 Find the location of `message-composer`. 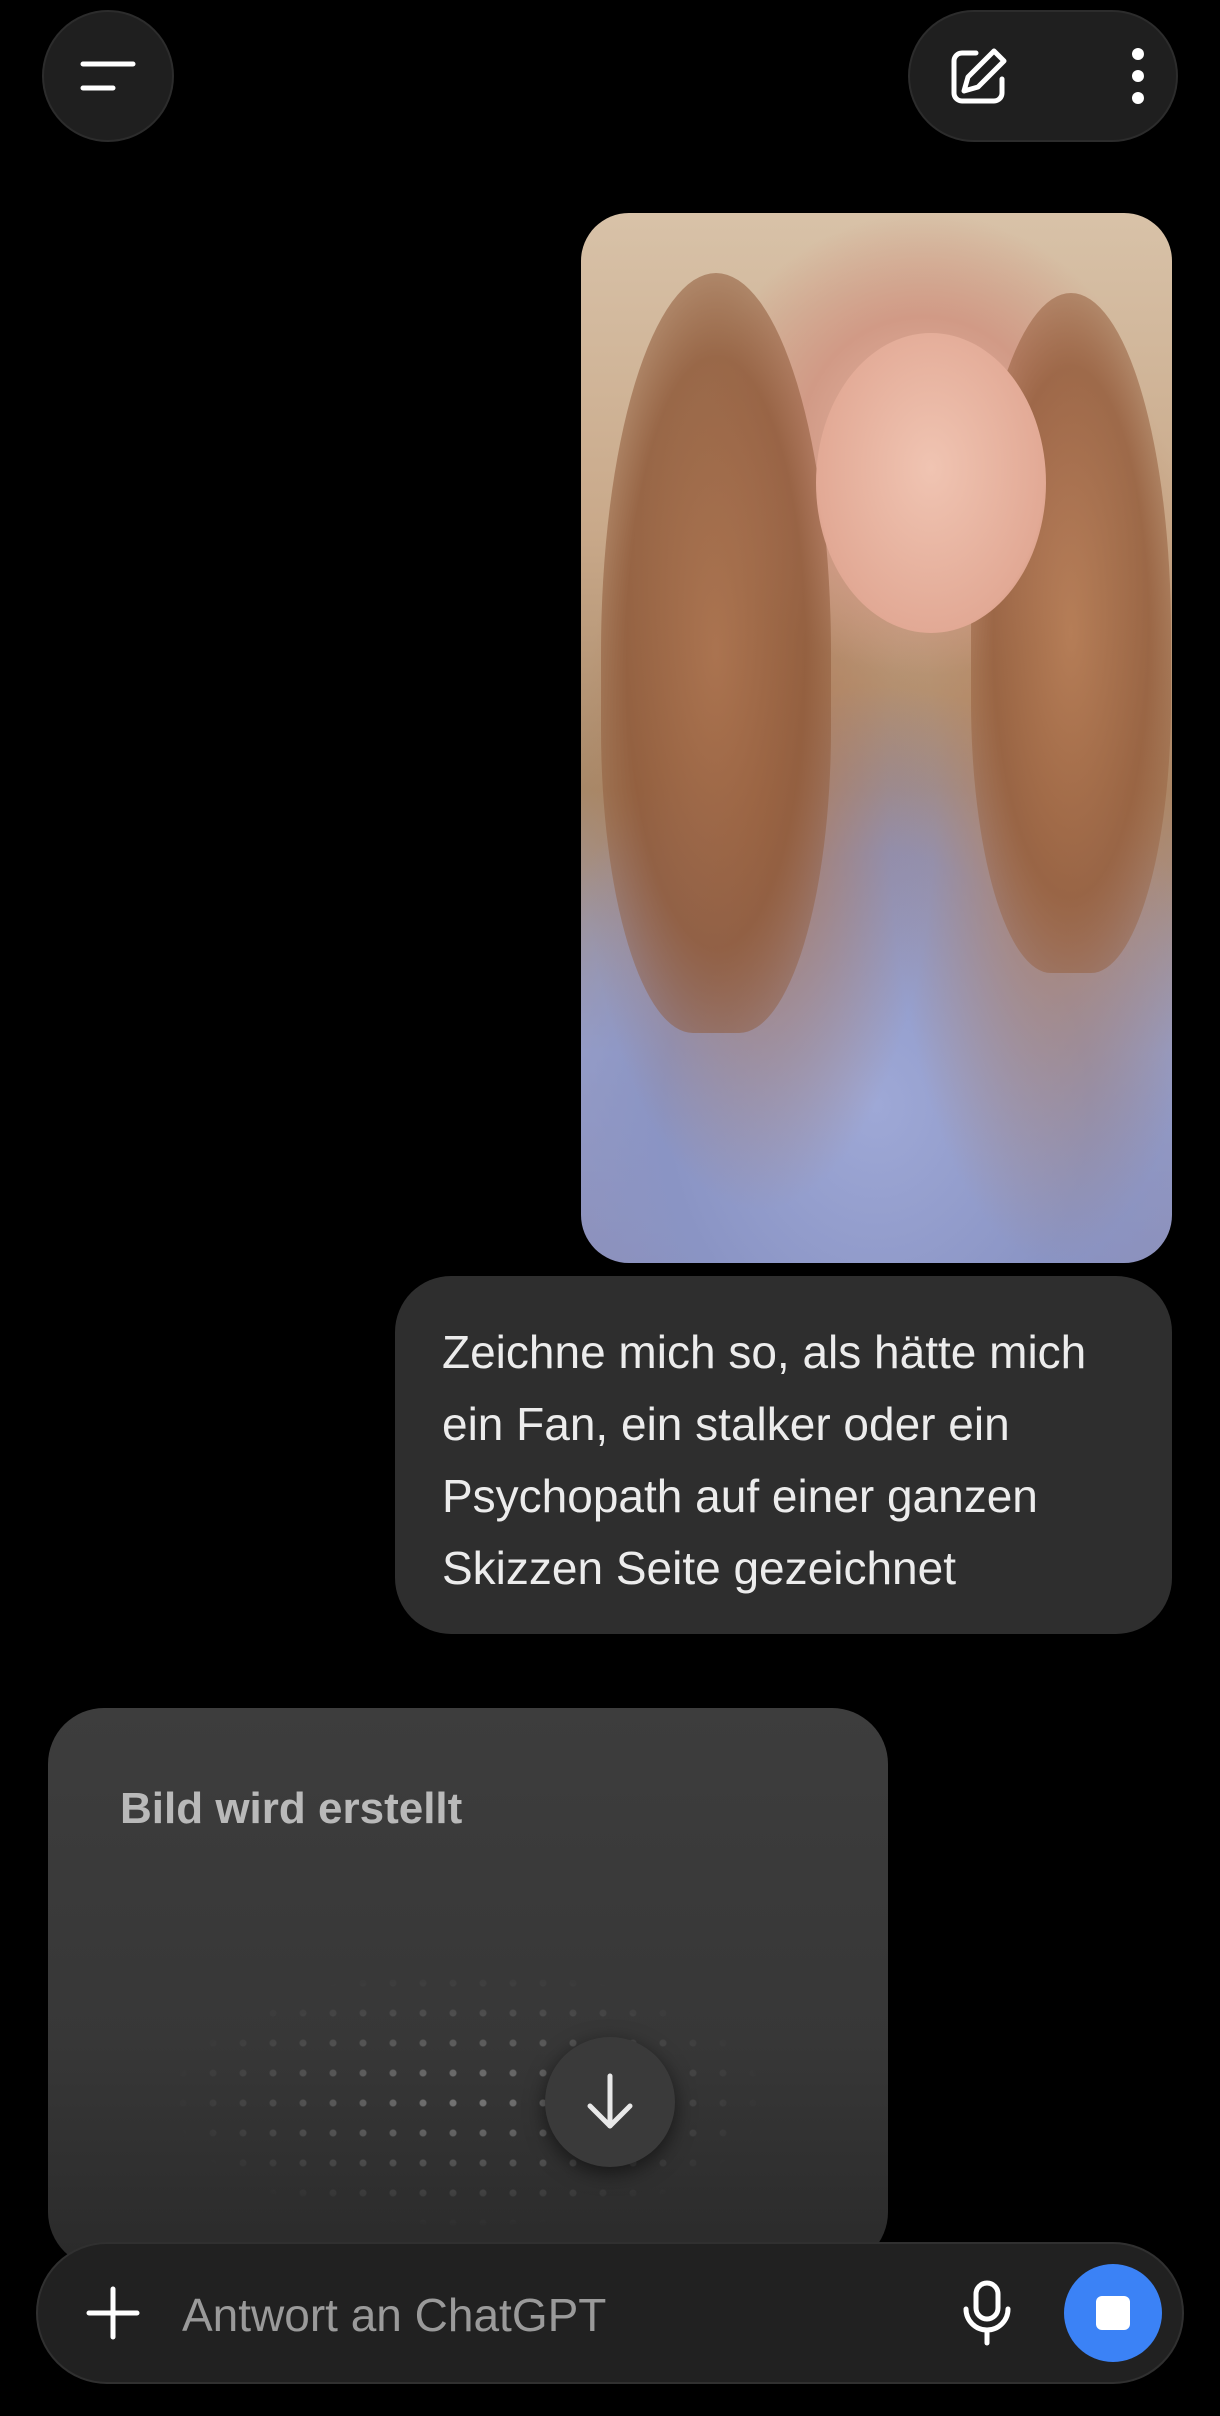

message-composer is located at coordinates (610, 2313).